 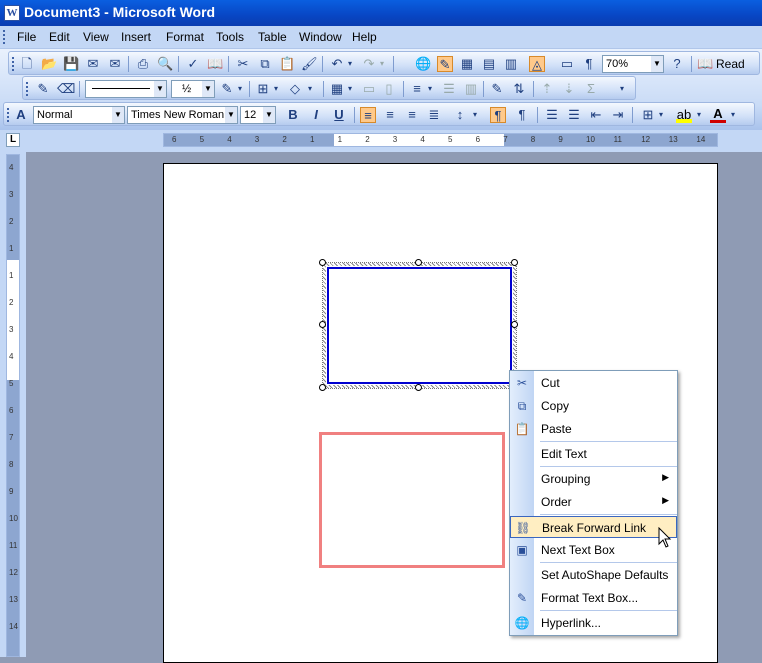 I want to click on zoom-combo: 70% ▼, so click(x=633, y=64).